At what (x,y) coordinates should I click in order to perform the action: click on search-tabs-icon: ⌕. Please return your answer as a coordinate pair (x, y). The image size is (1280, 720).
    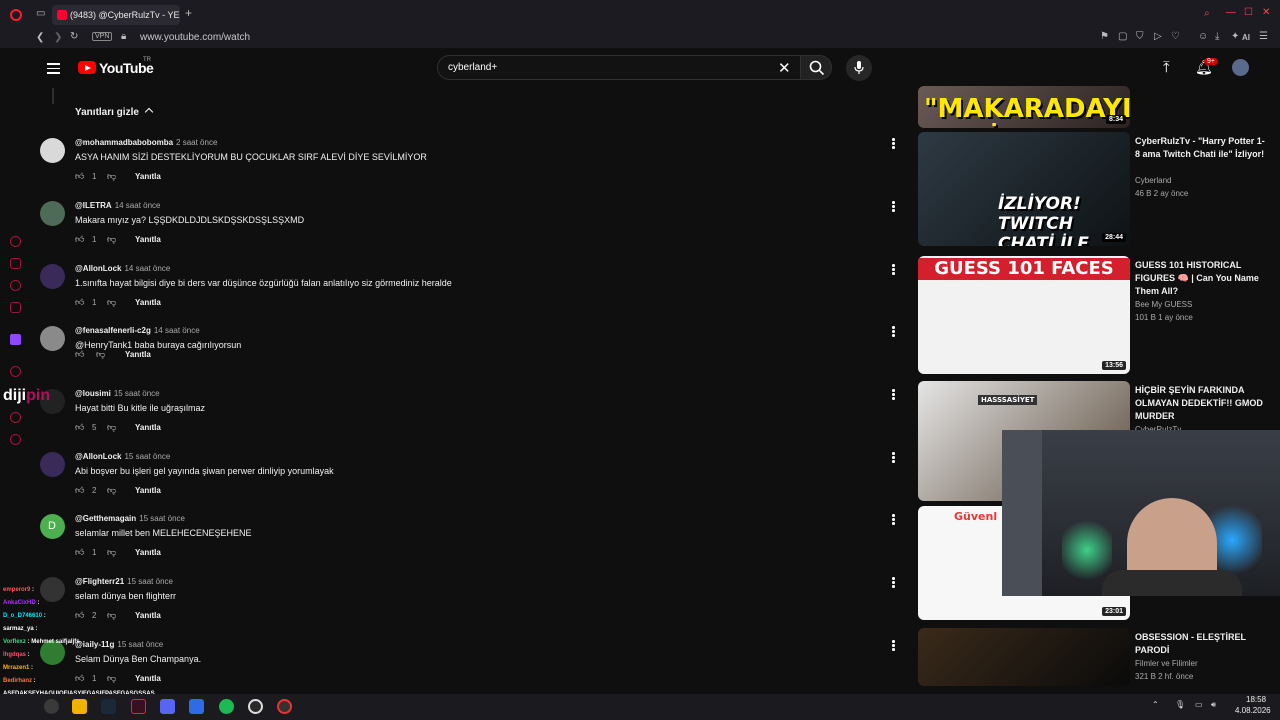
    Looking at the image, I should click on (1207, 14).